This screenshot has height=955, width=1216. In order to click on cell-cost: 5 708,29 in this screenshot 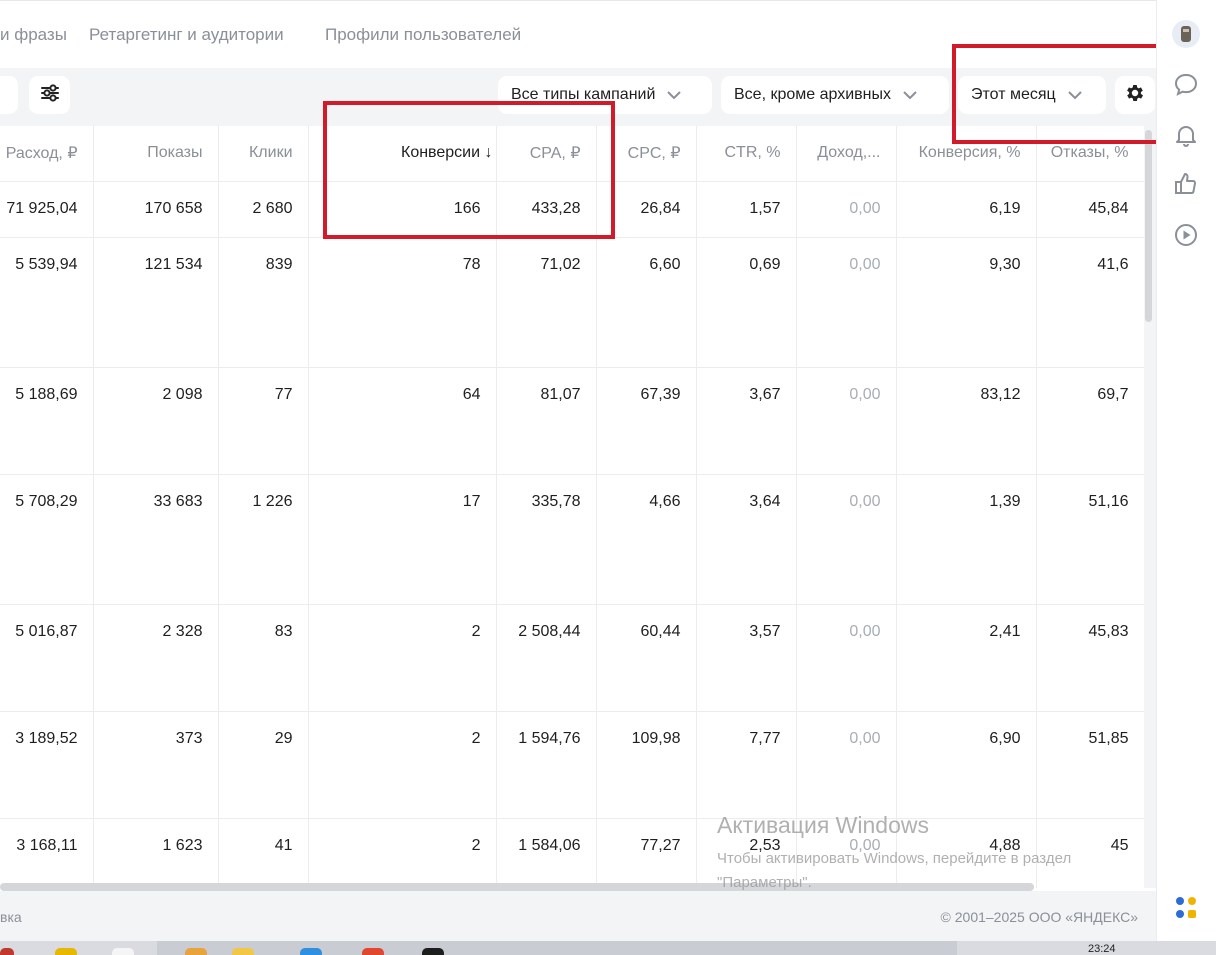, I will do `click(47, 539)`.